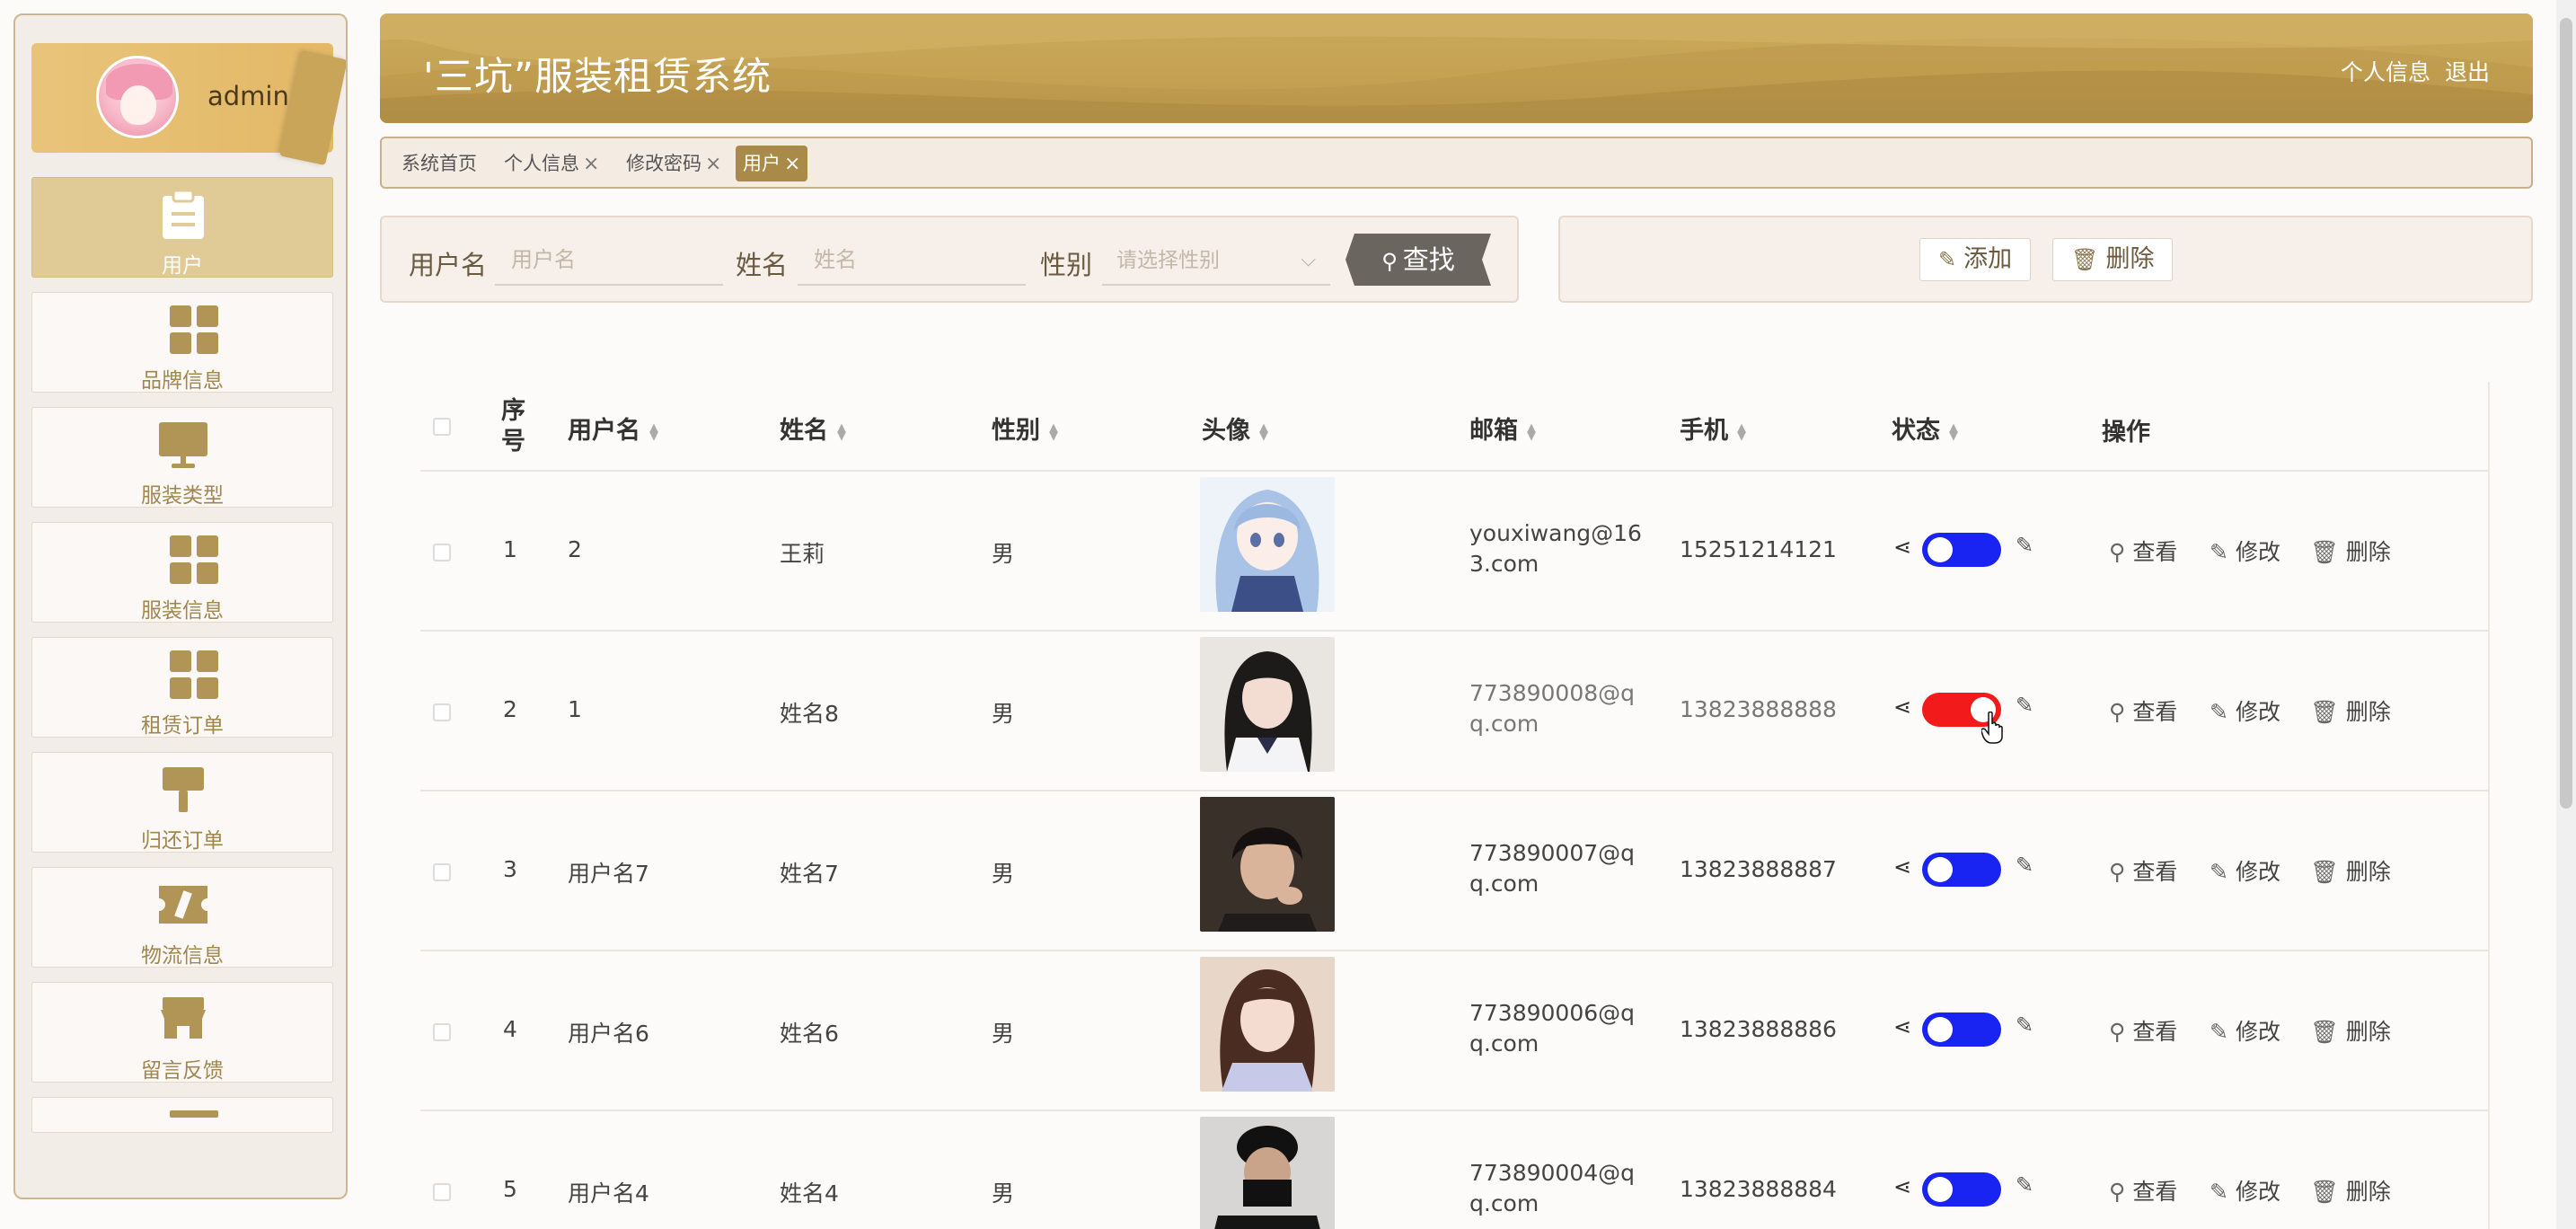  Describe the element at coordinates (2467, 72) in the screenshot. I see `logout-link: 退出` at that location.